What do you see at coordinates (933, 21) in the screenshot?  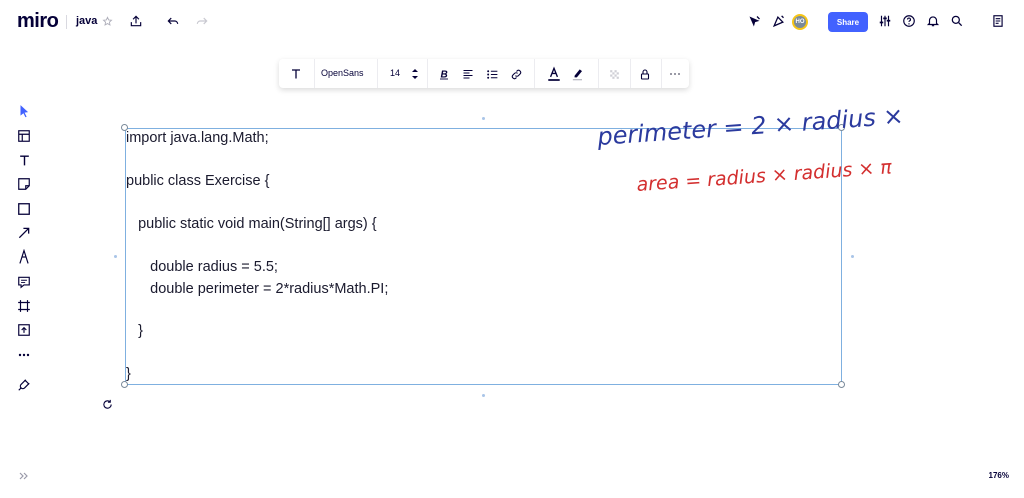 I see `bell-icon` at bounding box center [933, 21].